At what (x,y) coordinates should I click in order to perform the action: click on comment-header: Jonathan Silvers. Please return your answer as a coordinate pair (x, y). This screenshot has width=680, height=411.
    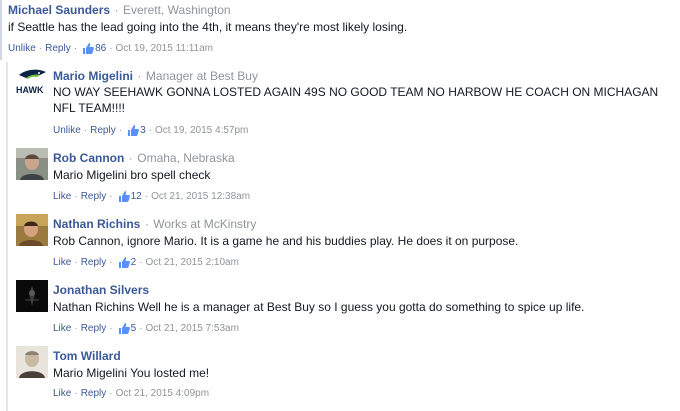
    Looking at the image, I should click on (101, 290).